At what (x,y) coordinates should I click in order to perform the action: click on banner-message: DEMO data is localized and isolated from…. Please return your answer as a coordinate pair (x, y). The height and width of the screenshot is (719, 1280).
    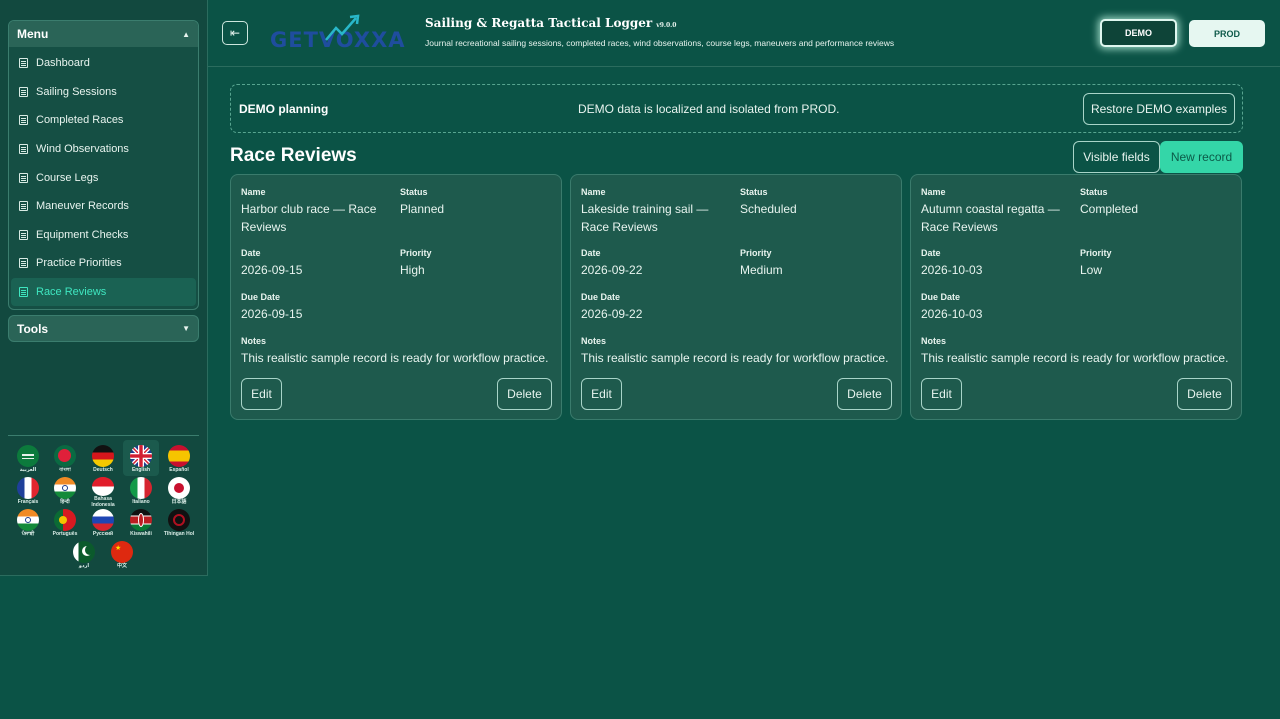
    Looking at the image, I should click on (709, 109).